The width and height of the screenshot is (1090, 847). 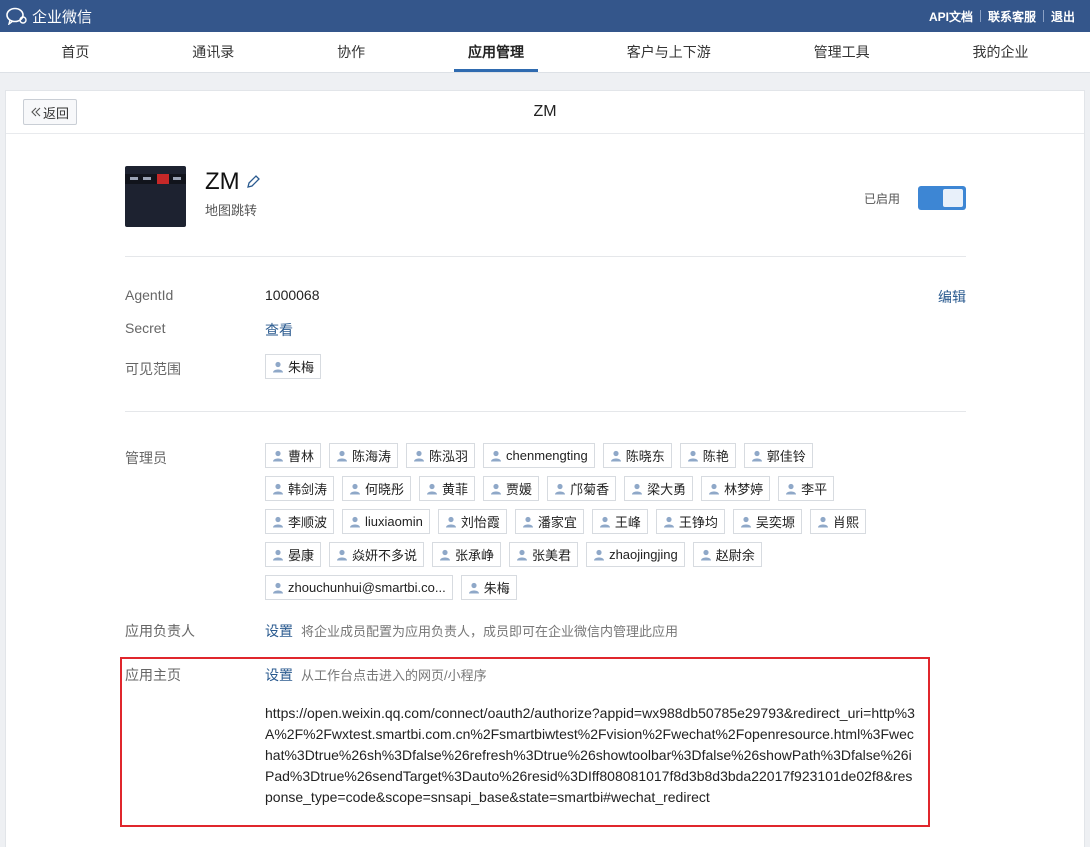 What do you see at coordinates (293, 366) in the screenshot?
I see `member-tag: 朱梅` at bounding box center [293, 366].